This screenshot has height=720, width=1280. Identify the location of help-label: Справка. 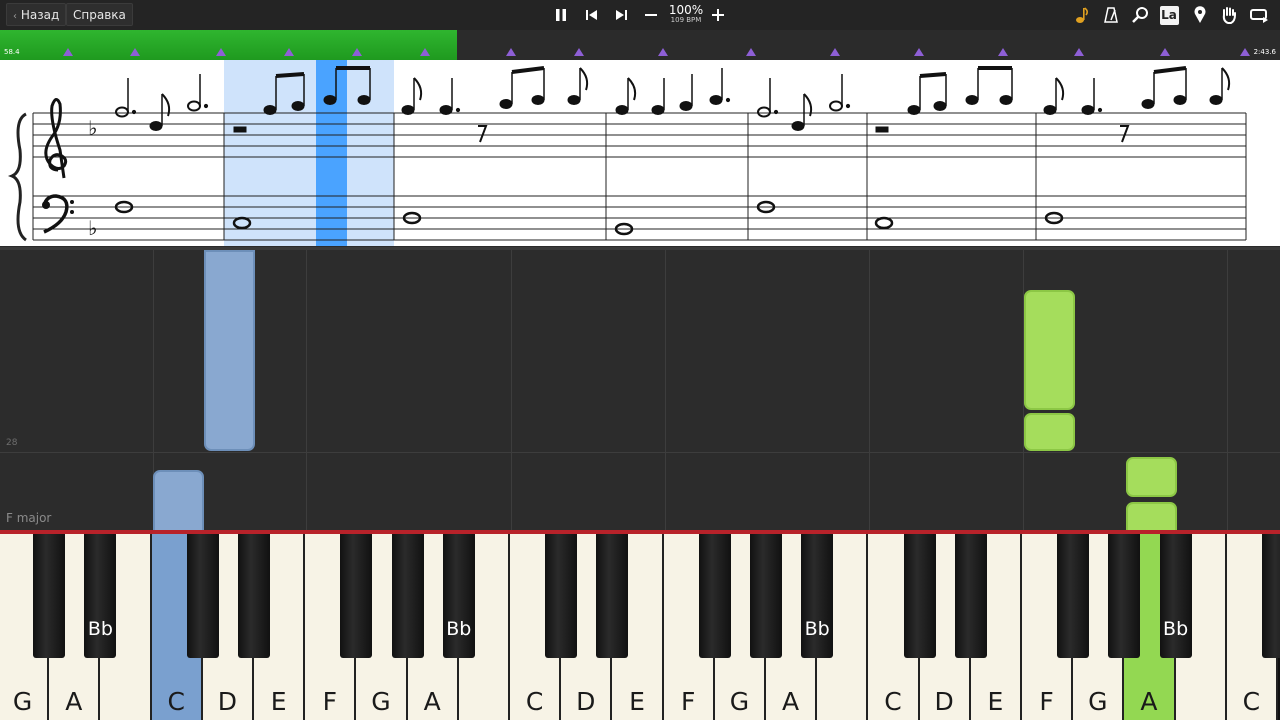
(99, 15).